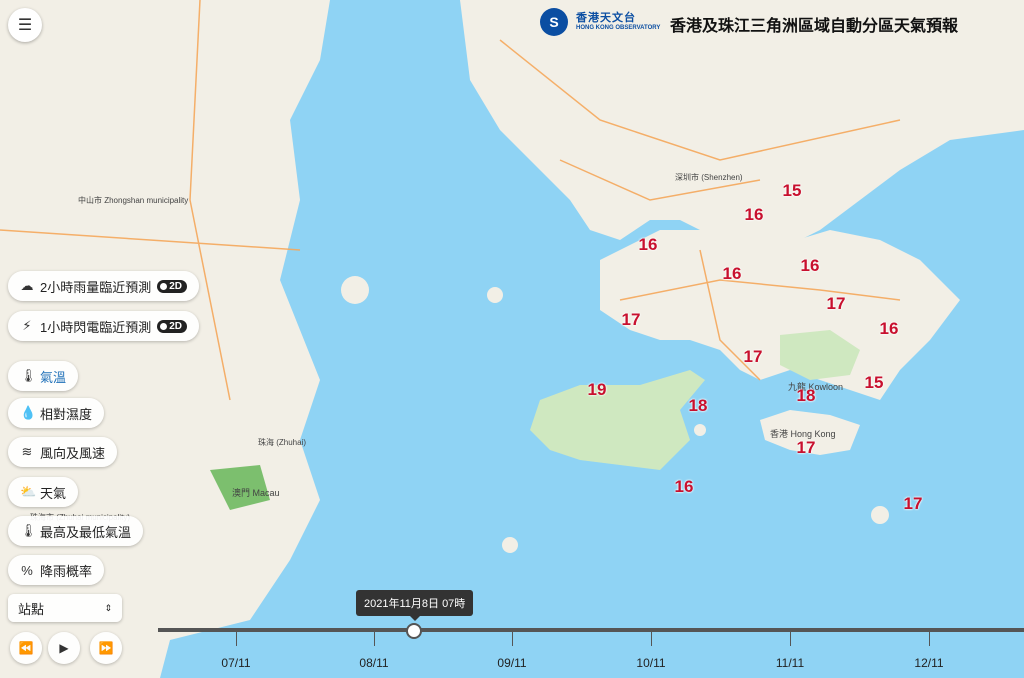 This screenshot has width=1024, height=678. What do you see at coordinates (66, 571) in the screenshot?
I see `rain-prob-label: 降雨概率` at bounding box center [66, 571].